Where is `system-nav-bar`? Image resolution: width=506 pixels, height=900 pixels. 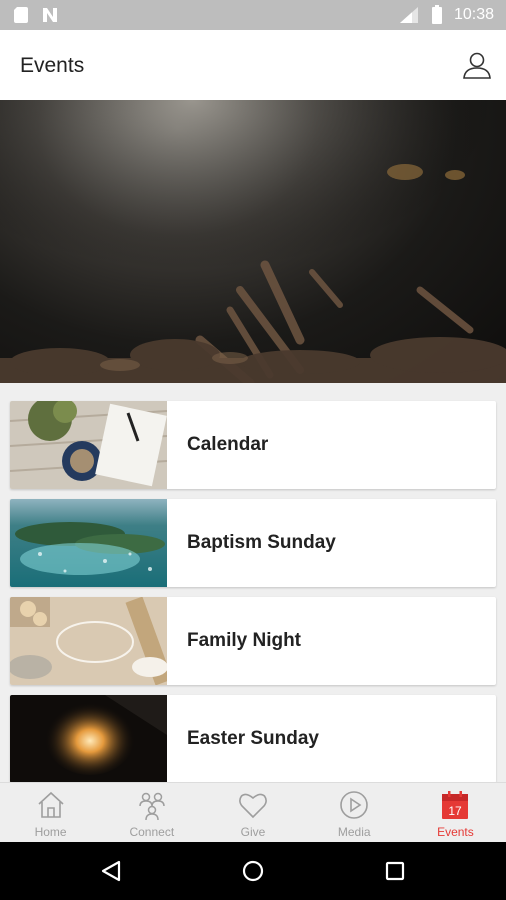
system-nav-bar is located at coordinates (253, 871).